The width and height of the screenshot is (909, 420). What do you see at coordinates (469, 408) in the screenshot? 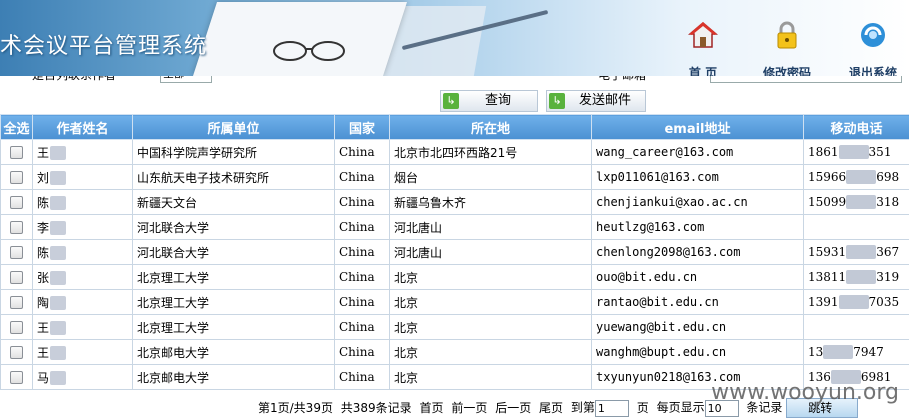
I see `prev-page-link: 前一页` at bounding box center [469, 408].